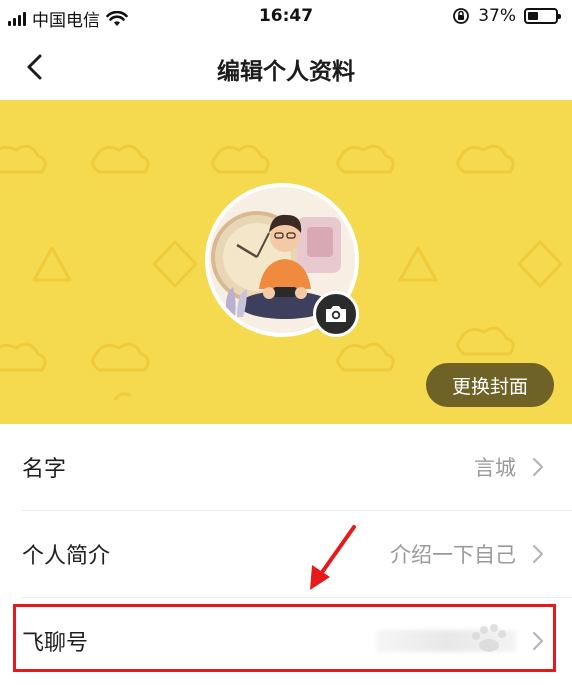 The image size is (572, 685). What do you see at coordinates (286, 72) in the screenshot?
I see `page-title: 编辑个人资料` at bounding box center [286, 72].